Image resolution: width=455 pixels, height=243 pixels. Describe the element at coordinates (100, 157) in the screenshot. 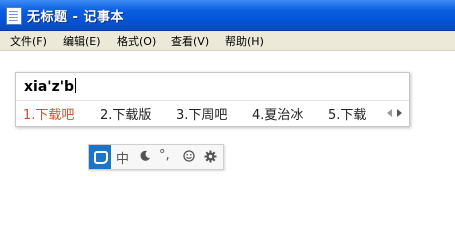

I see `ime-logo-icon` at that location.